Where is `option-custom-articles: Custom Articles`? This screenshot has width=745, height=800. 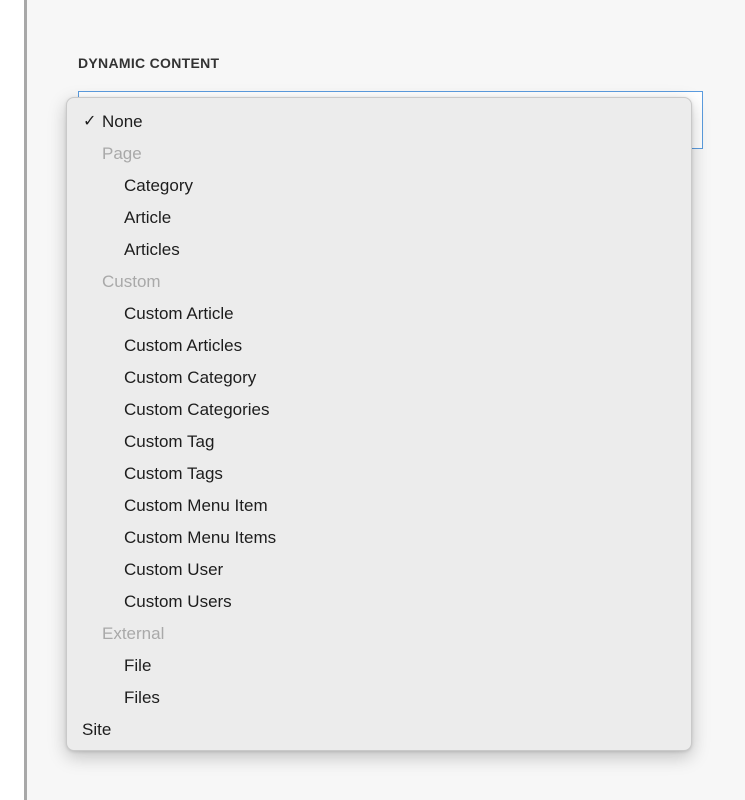 option-custom-articles: Custom Articles is located at coordinates (379, 346).